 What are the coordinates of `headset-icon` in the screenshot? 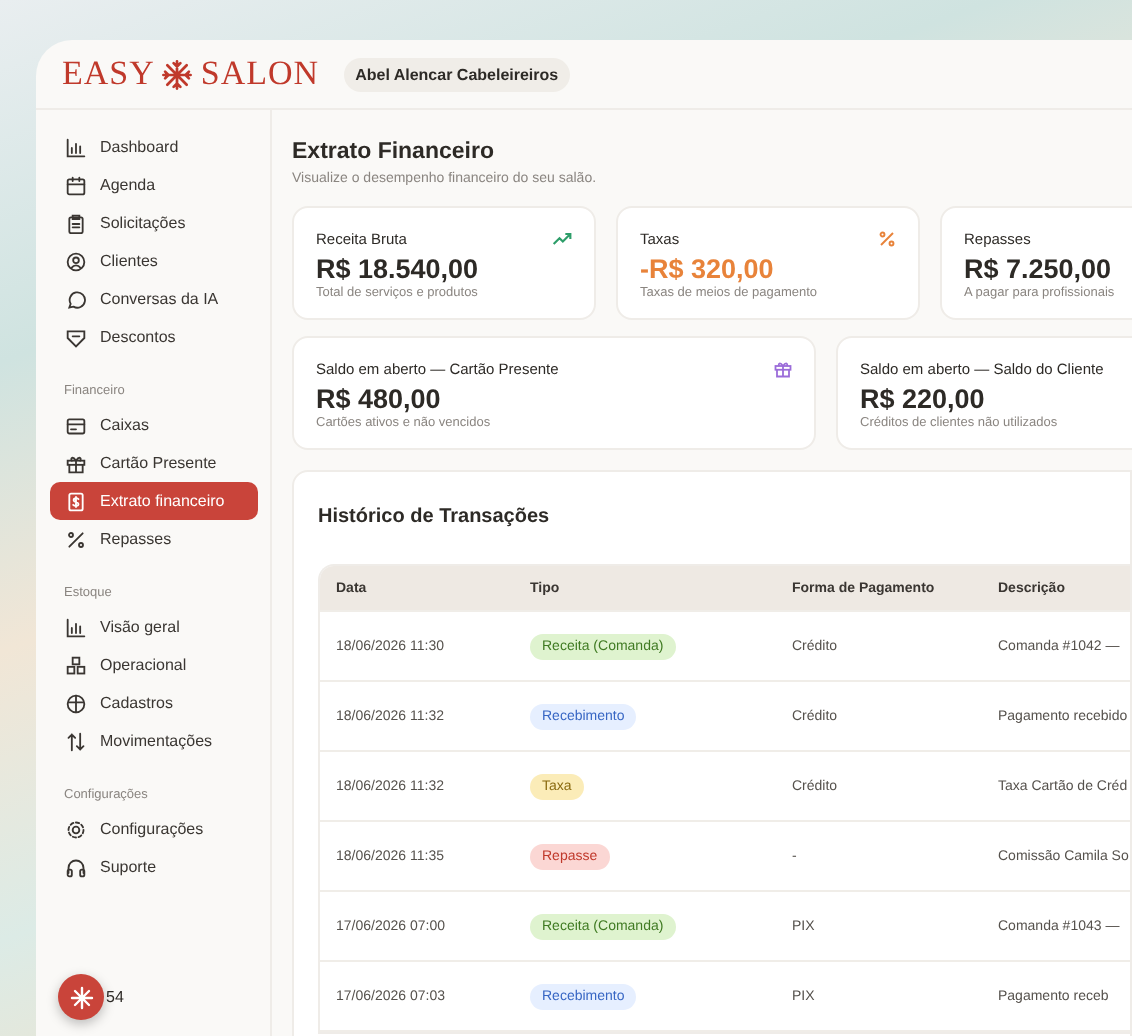 It's located at (76, 867).